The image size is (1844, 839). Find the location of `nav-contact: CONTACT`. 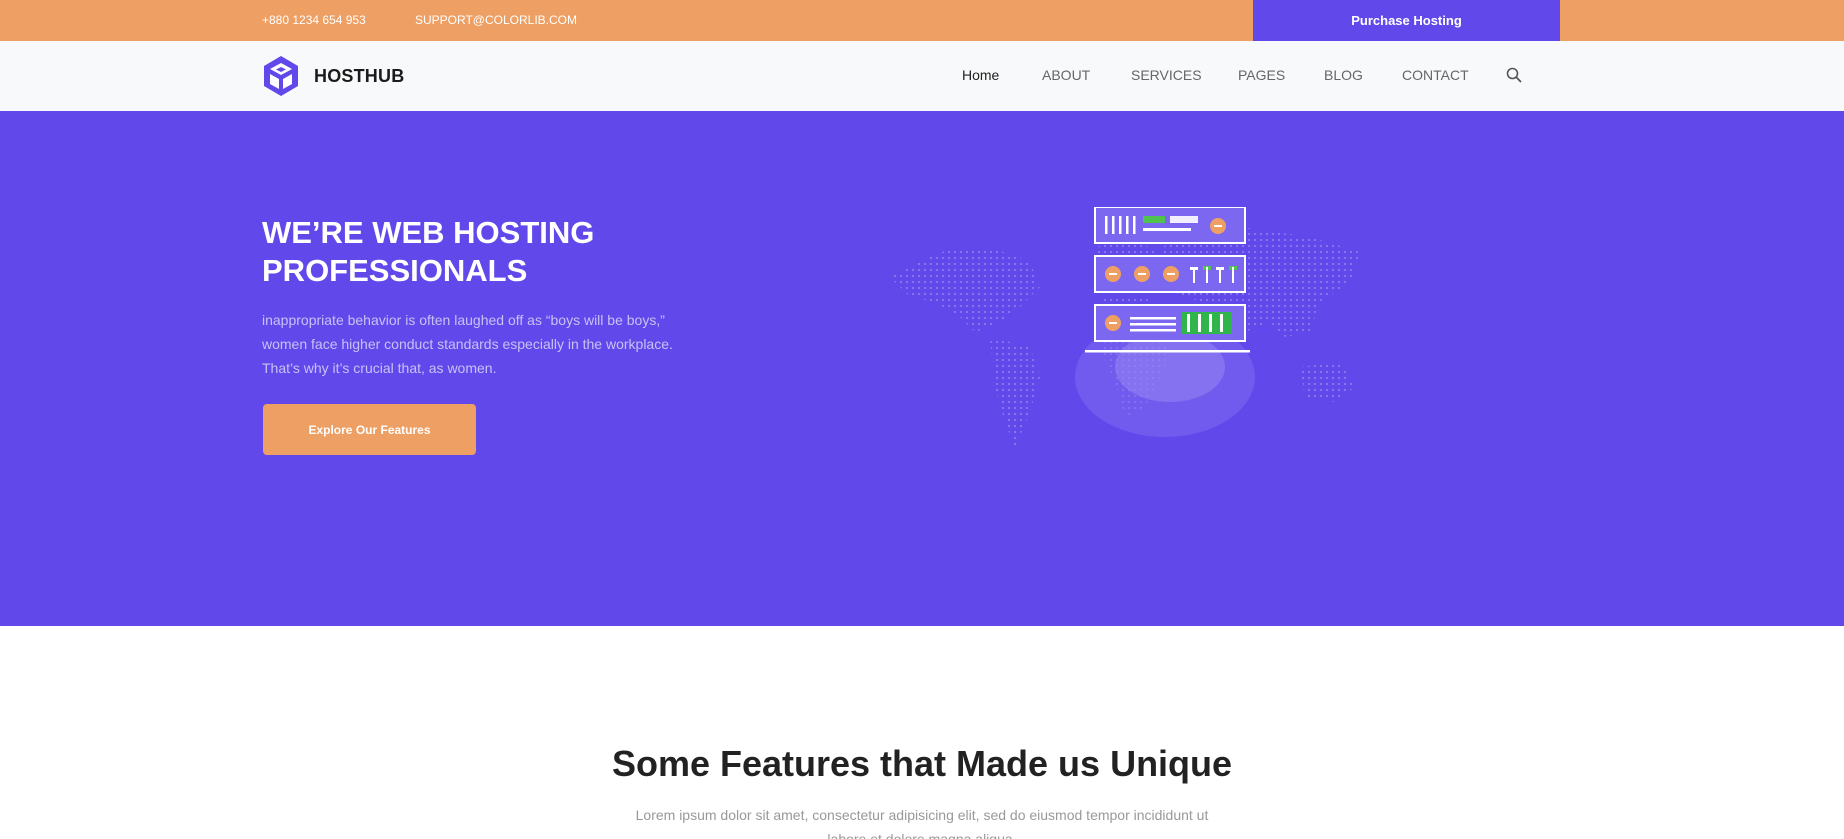

nav-contact: CONTACT is located at coordinates (1435, 75).